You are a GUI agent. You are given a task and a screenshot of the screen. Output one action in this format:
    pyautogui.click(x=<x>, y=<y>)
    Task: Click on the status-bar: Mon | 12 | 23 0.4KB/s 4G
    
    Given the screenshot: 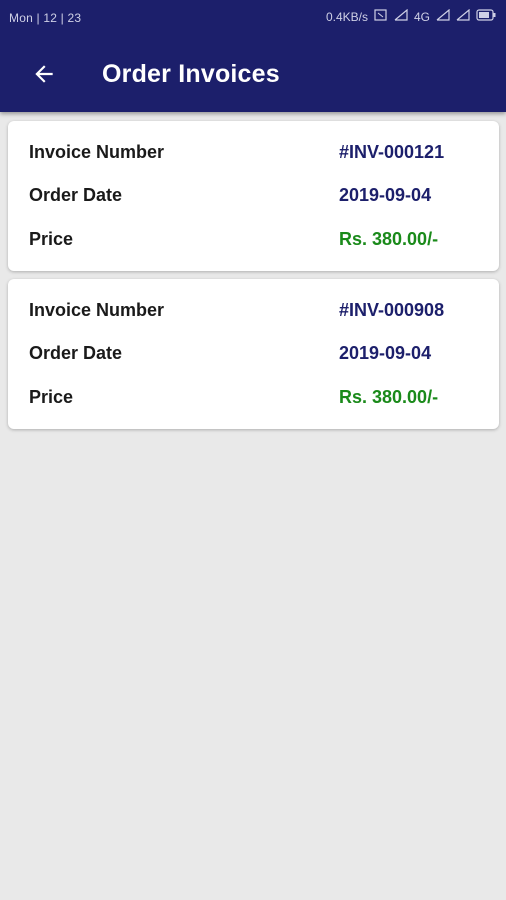 What is the action you would take?
    pyautogui.click(x=253, y=18)
    